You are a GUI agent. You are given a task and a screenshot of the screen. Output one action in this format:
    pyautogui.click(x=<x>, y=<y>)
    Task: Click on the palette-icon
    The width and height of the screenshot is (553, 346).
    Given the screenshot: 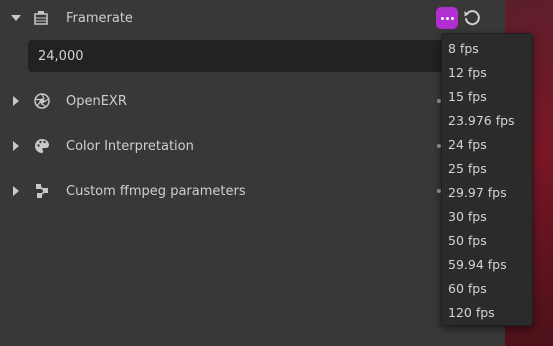 What is the action you would take?
    pyautogui.click(x=42, y=146)
    